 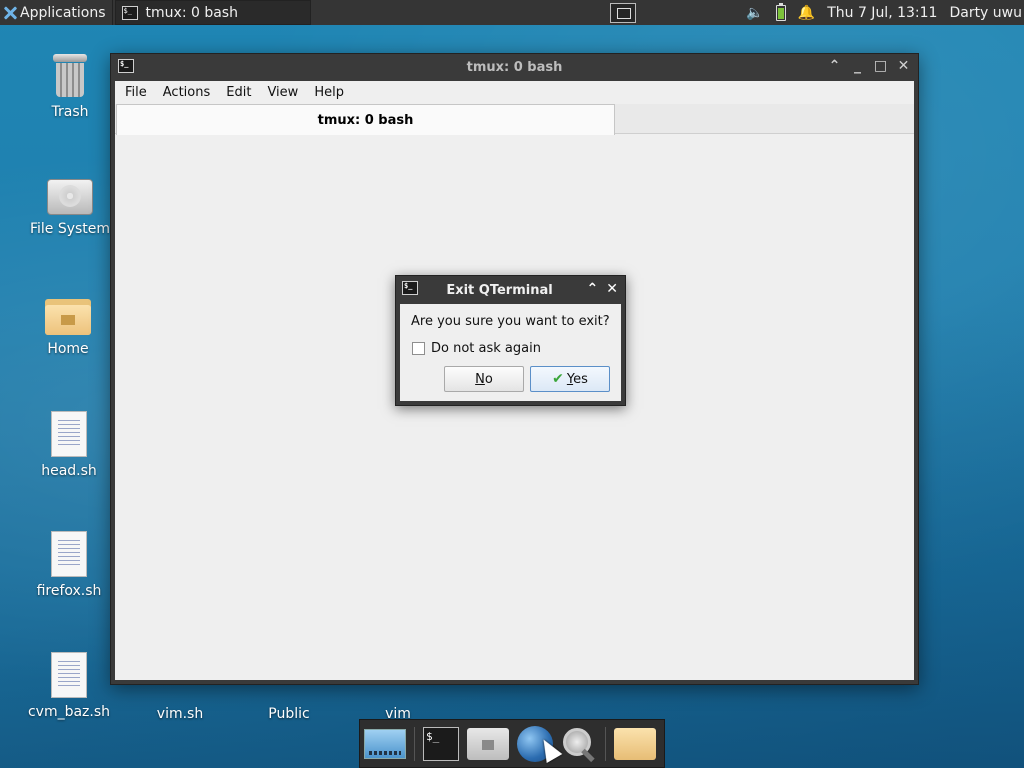 What do you see at coordinates (418, 348) in the screenshot?
I see `checkbox-box` at bounding box center [418, 348].